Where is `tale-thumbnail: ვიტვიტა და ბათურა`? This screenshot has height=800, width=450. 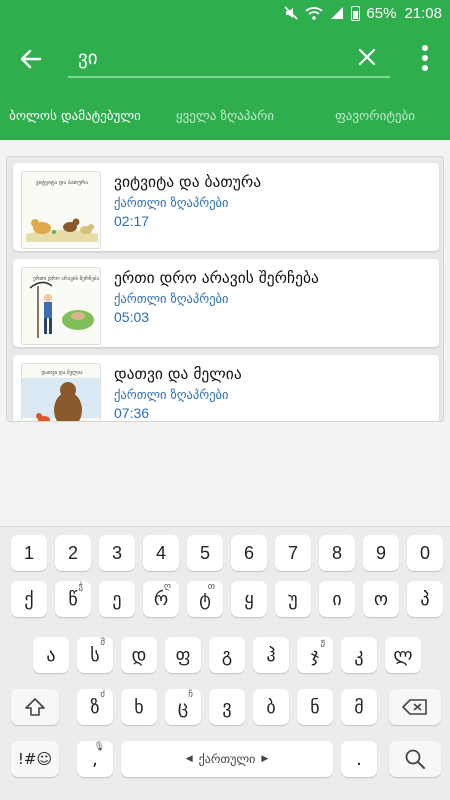
tale-thumbnail: ვიტვიტა და ბათურა is located at coordinates (61, 210).